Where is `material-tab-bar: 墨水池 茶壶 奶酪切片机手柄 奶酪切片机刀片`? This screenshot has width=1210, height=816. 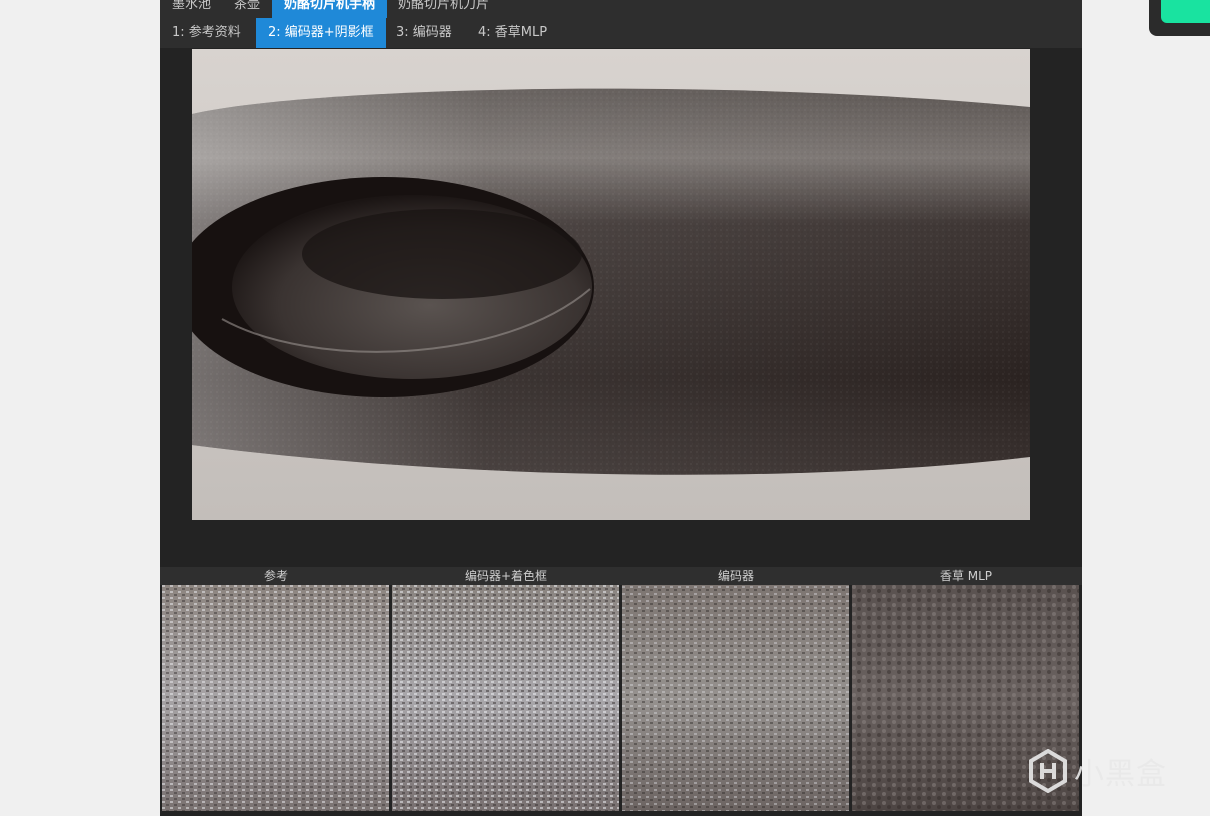
material-tab-bar: 墨水池 茶壶 奶酪切片机手柄 奶酪切片机刀片 is located at coordinates (621, 9).